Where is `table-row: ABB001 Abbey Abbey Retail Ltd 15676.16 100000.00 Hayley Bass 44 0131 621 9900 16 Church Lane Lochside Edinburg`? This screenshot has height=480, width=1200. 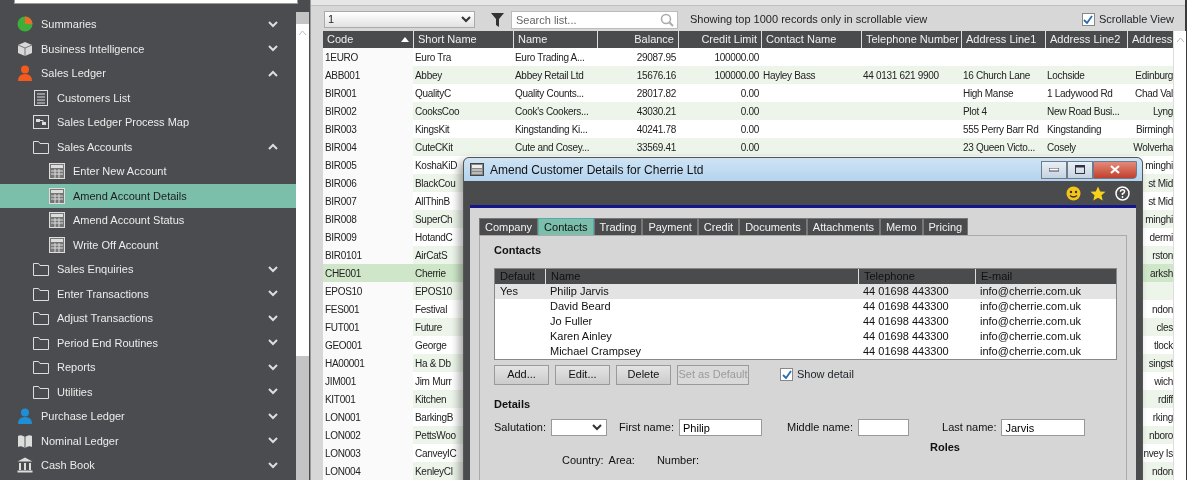 table-row: ABB001 Abbey Abbey Retail Ltd 15676.16 100000.00 Hayley Bass 44 0131 621 9900 16 Church Lane Lochside Edinburg is located at coordinates (748, 75).